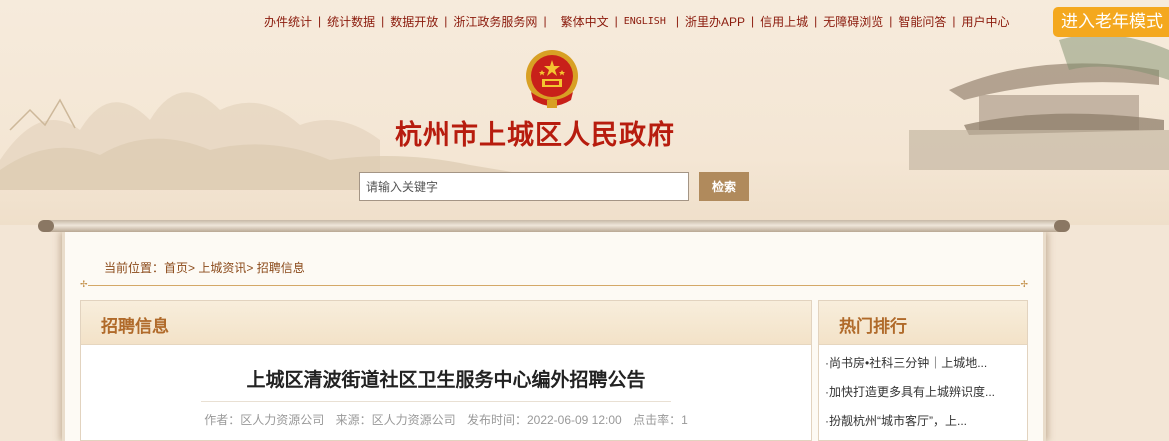 Image resolution: width=1169 pixels, height=441 pixels. I want to click on nav-item-accessibility: 无障碍浏览, so click(853, 21).